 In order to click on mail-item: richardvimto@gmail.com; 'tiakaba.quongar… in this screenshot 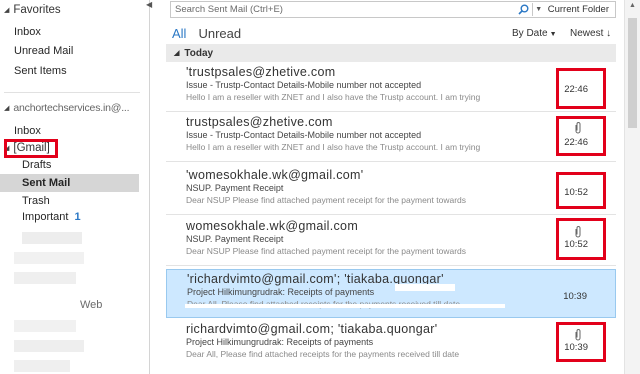, I will do `click(391, 347)`.